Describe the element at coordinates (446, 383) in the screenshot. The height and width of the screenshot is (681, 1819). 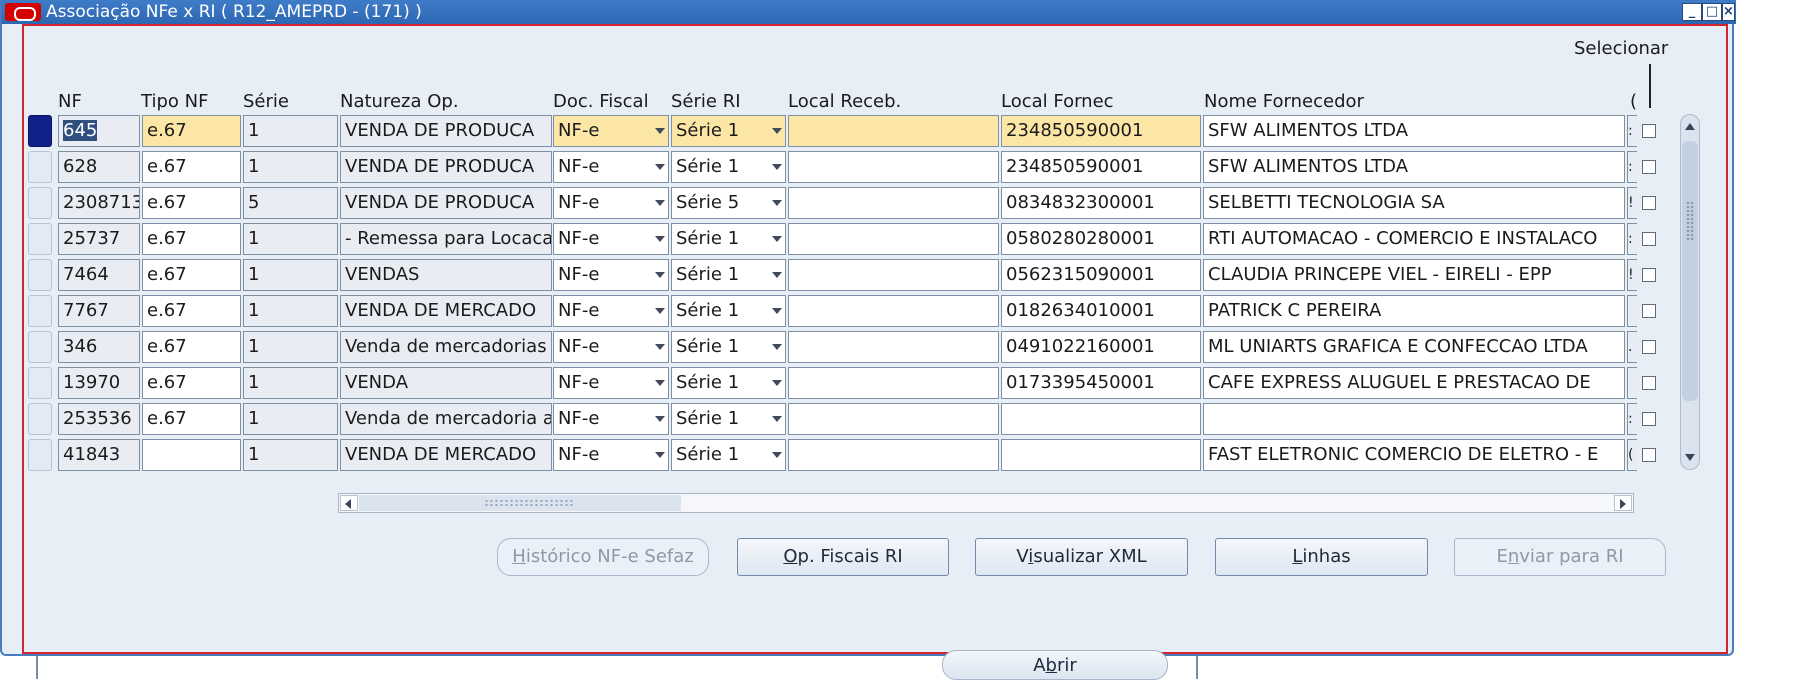
I see `natureza-op-field: VENDA` at that location.